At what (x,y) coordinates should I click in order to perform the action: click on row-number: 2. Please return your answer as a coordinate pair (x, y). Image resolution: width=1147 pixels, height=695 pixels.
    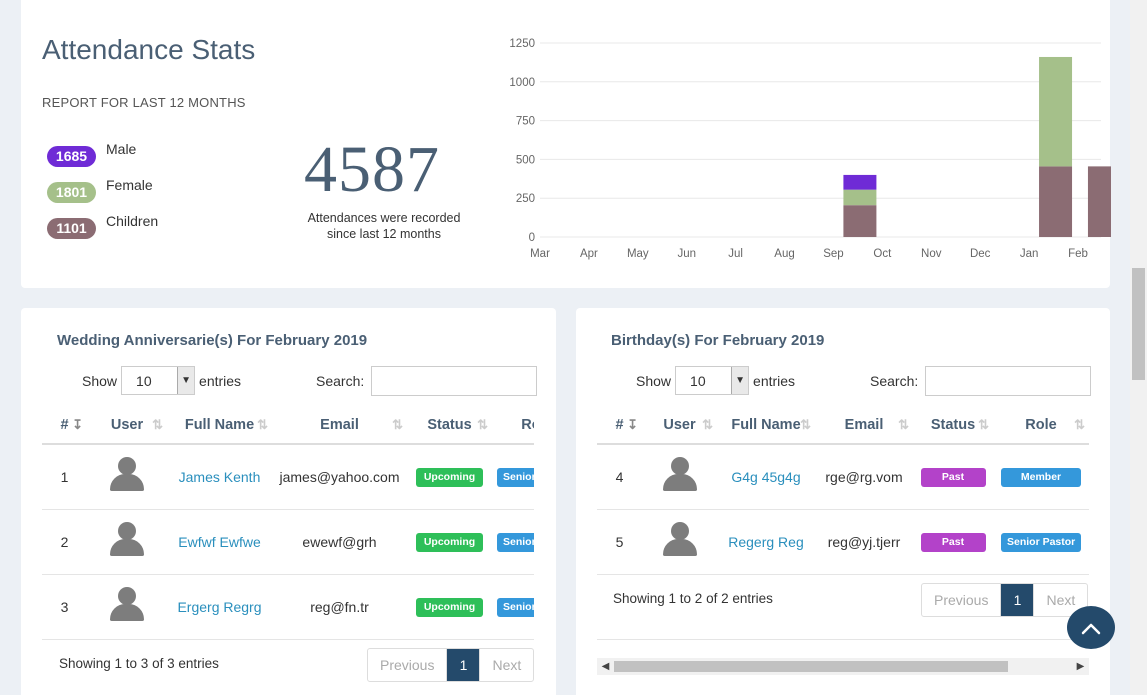
    Looking at the image, I should click on (64, 542).